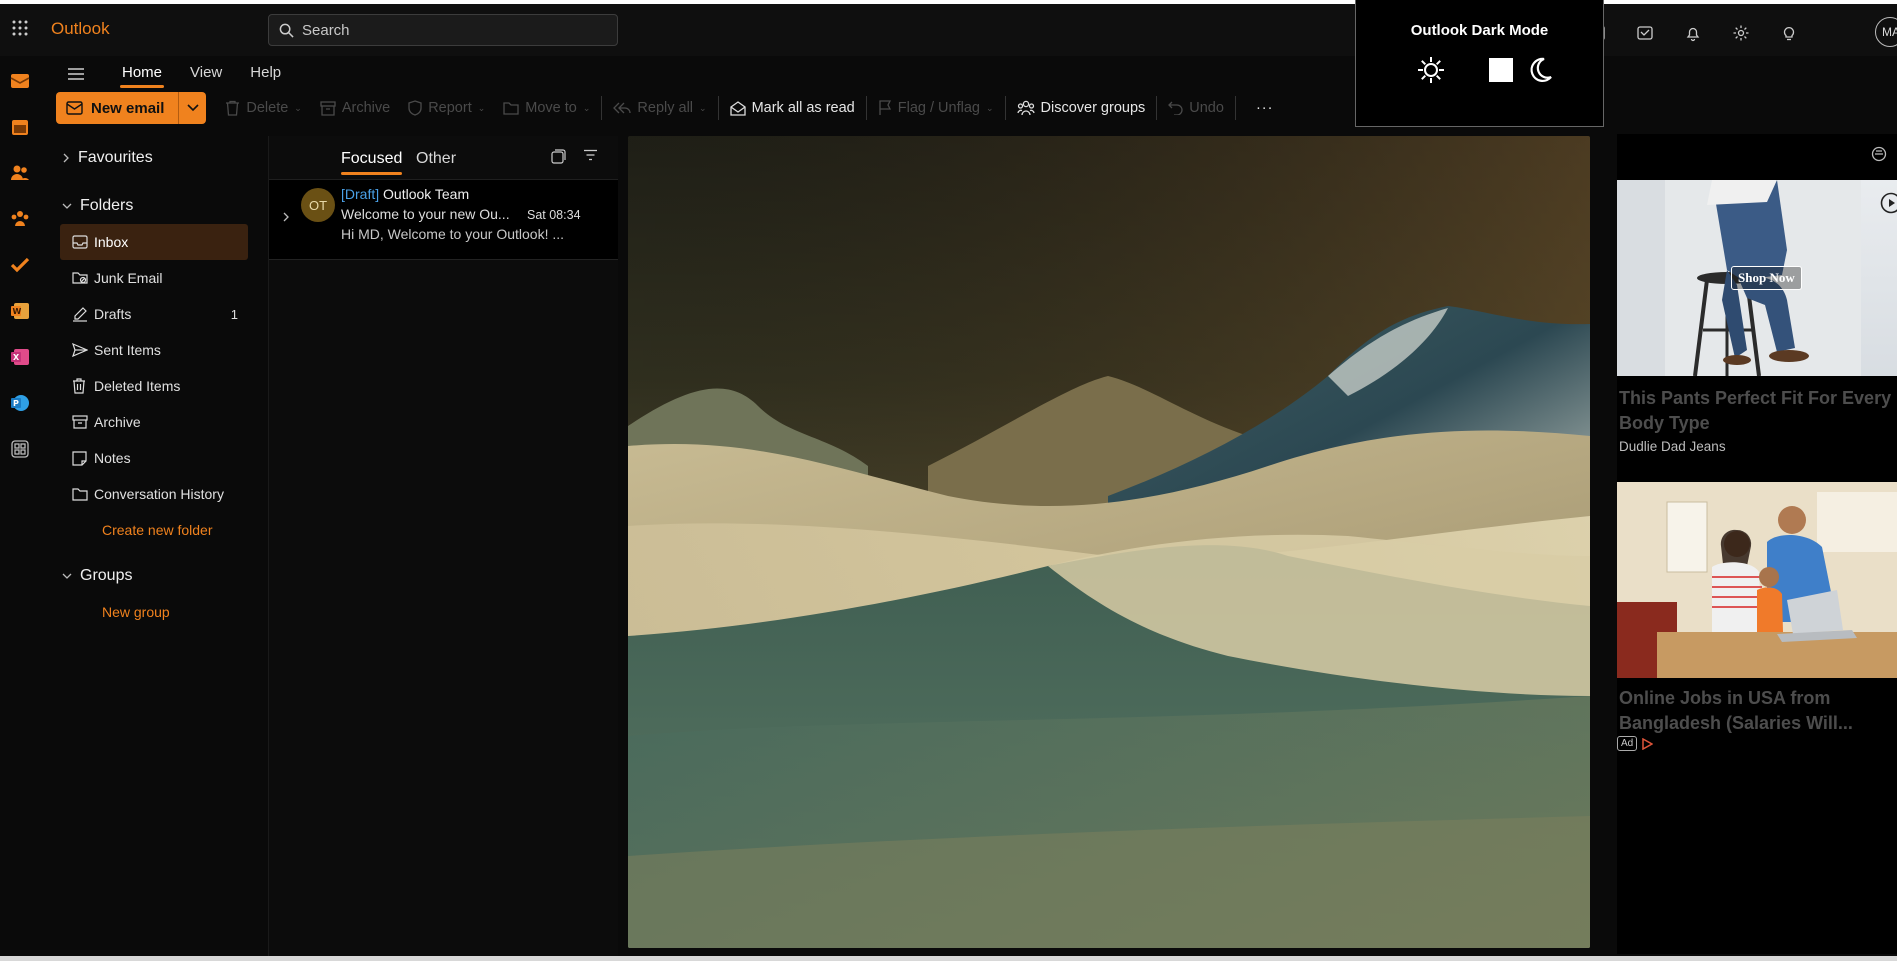 The image size is (1897, 961). Describe the element at coordinates (1758, 698) in the screenshot. I see `ad-title-line: Online Jobs in USA from` at that location.